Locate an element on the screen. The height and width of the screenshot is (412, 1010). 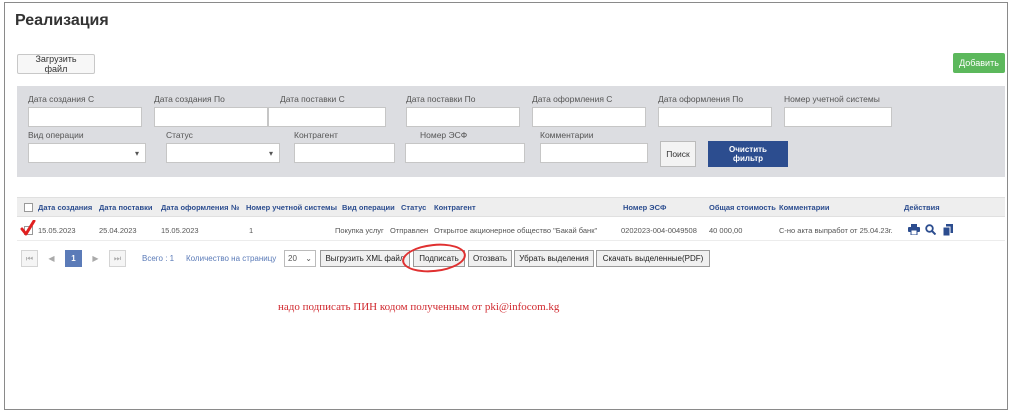
page-title: Реализация is located at coordinates (62, 20).